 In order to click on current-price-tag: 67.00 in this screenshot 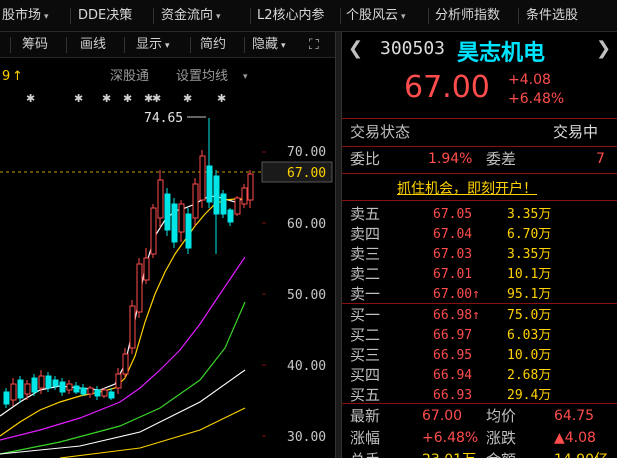, I will do `click(306, 173)`.